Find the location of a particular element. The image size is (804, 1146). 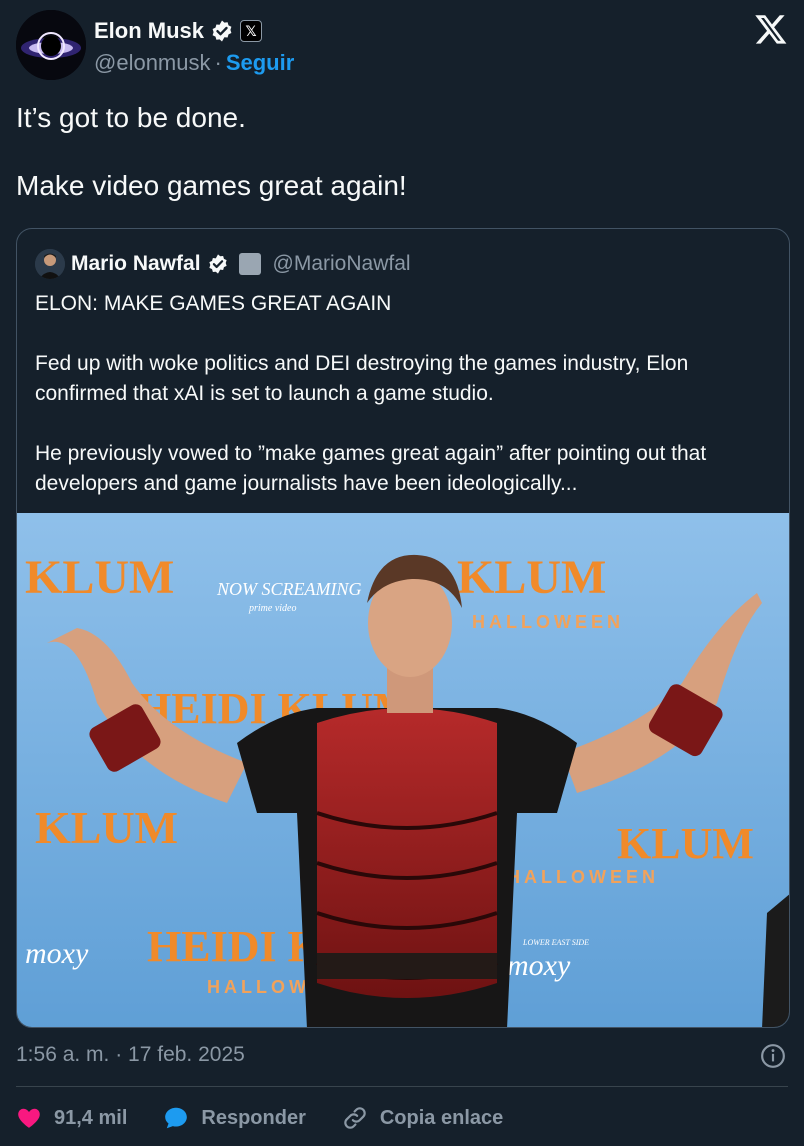

quote-author-avatar is located at coordinates (50, 264).